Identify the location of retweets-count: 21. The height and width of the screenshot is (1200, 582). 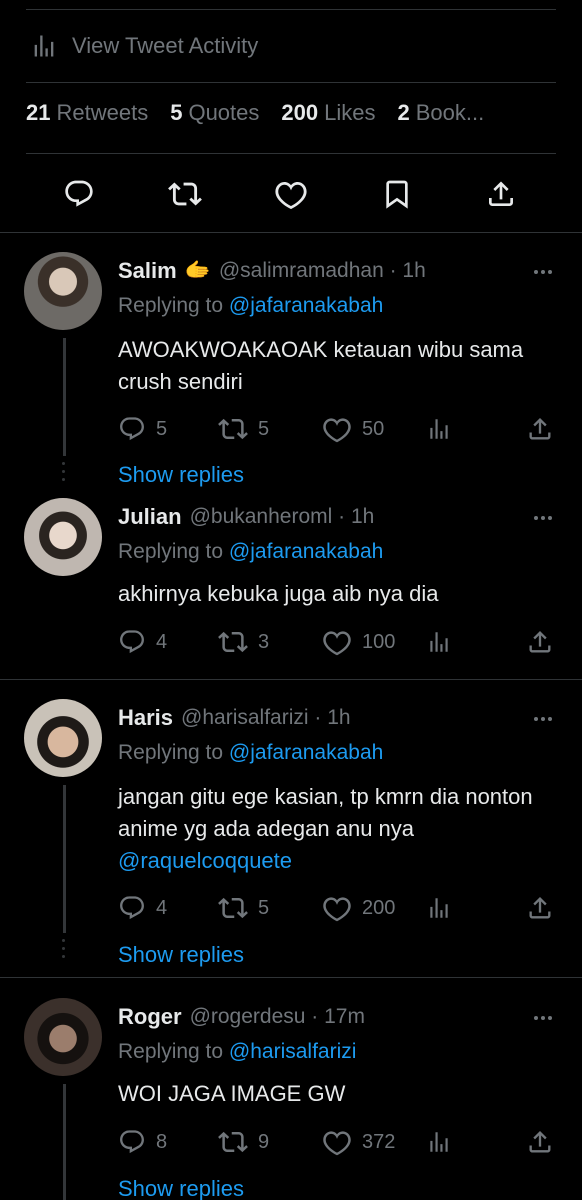
(38, 112).